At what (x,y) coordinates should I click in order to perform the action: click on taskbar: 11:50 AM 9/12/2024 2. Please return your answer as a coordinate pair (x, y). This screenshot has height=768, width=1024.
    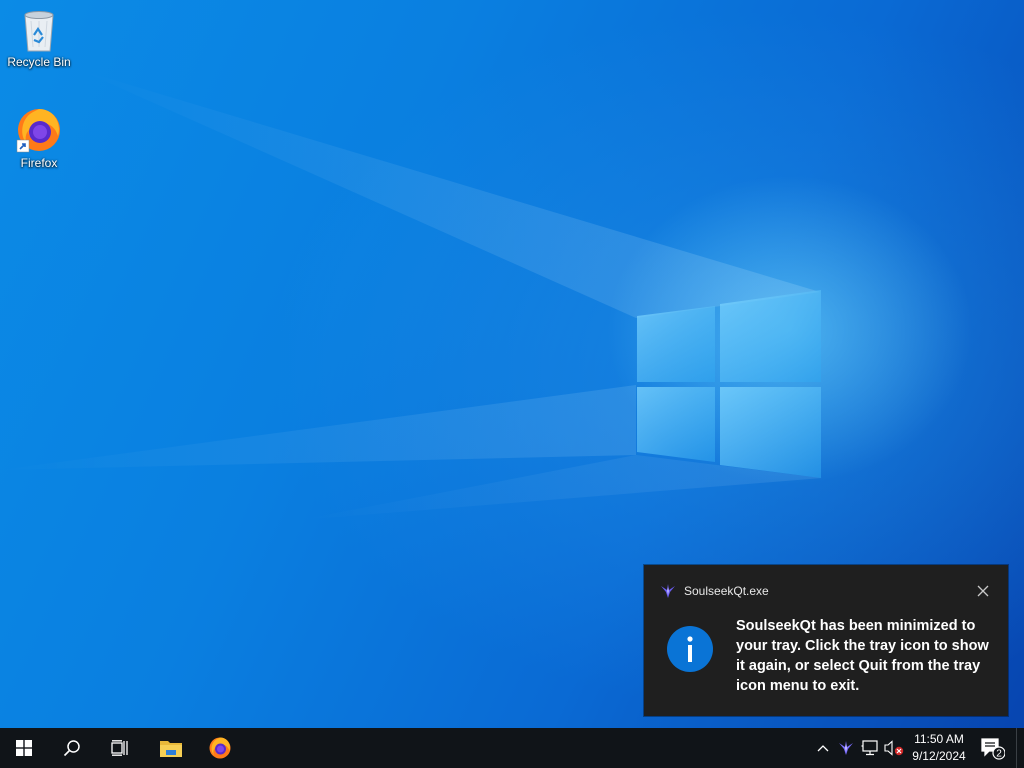
    Looking at the image, I should click on (512, 748).